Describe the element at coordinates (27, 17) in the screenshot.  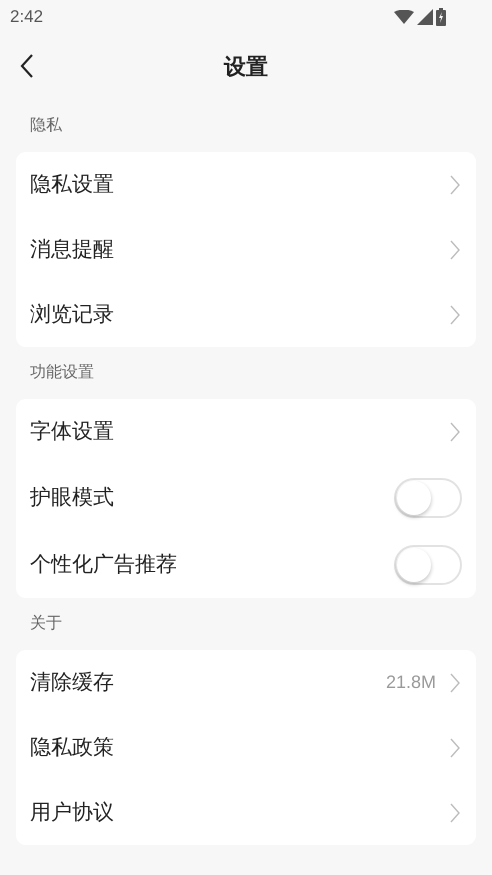
I see `status-time: 2:42` at that location.